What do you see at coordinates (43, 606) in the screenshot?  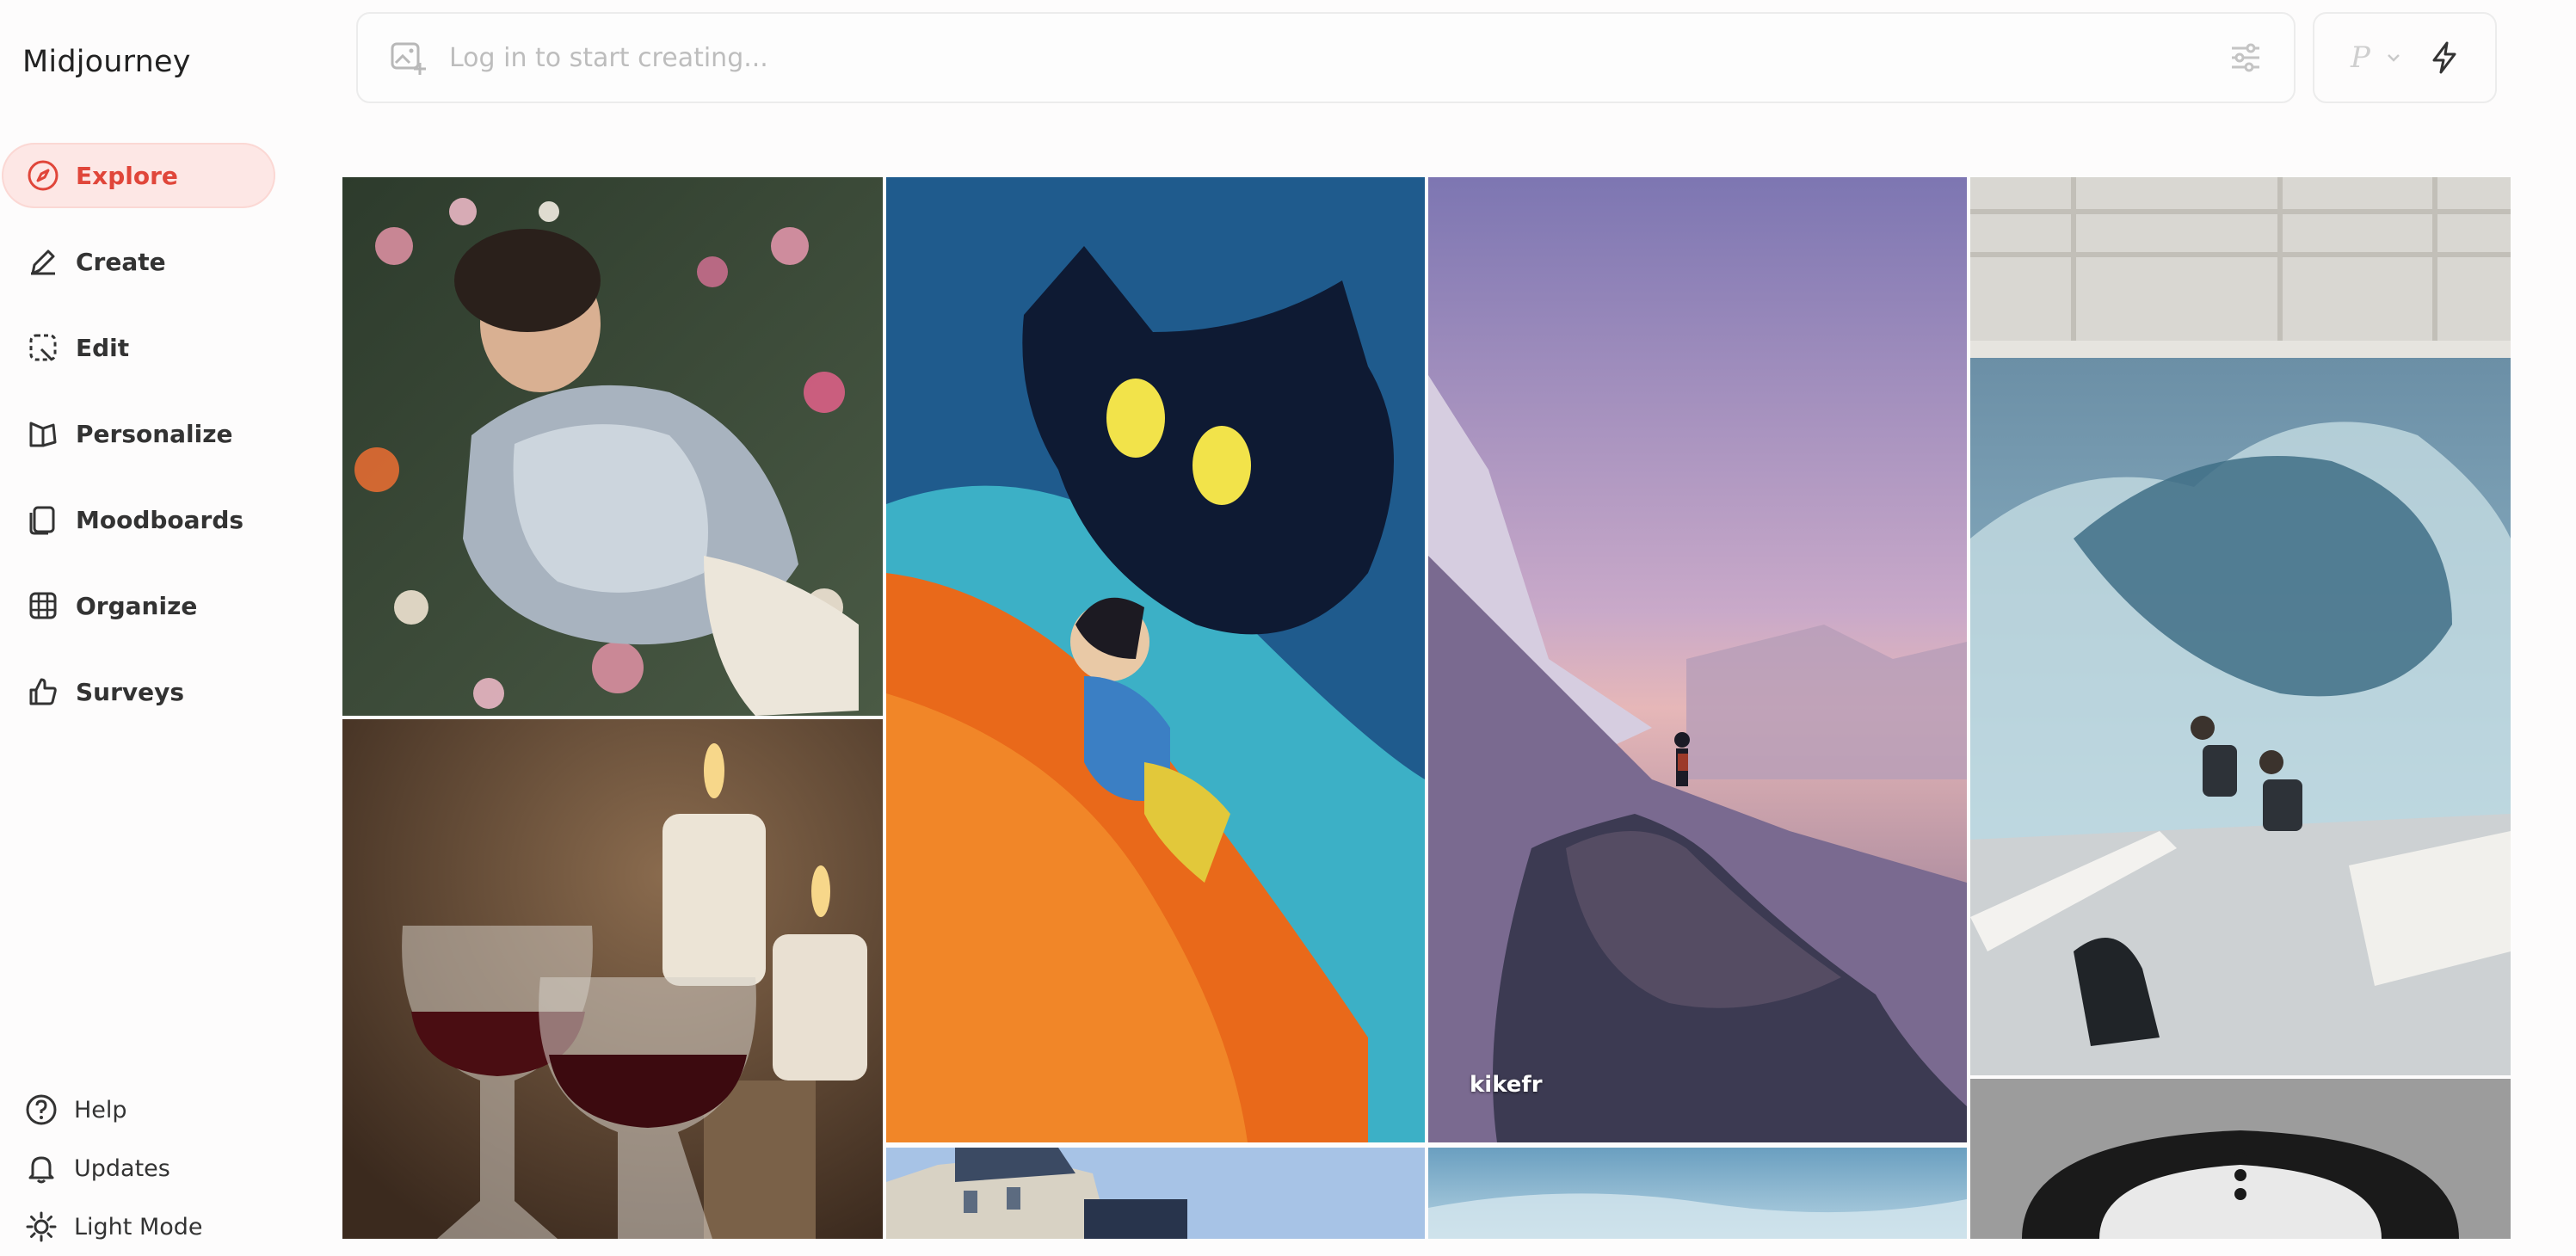 I see `grid-icon` at bounding box center [43, 606].